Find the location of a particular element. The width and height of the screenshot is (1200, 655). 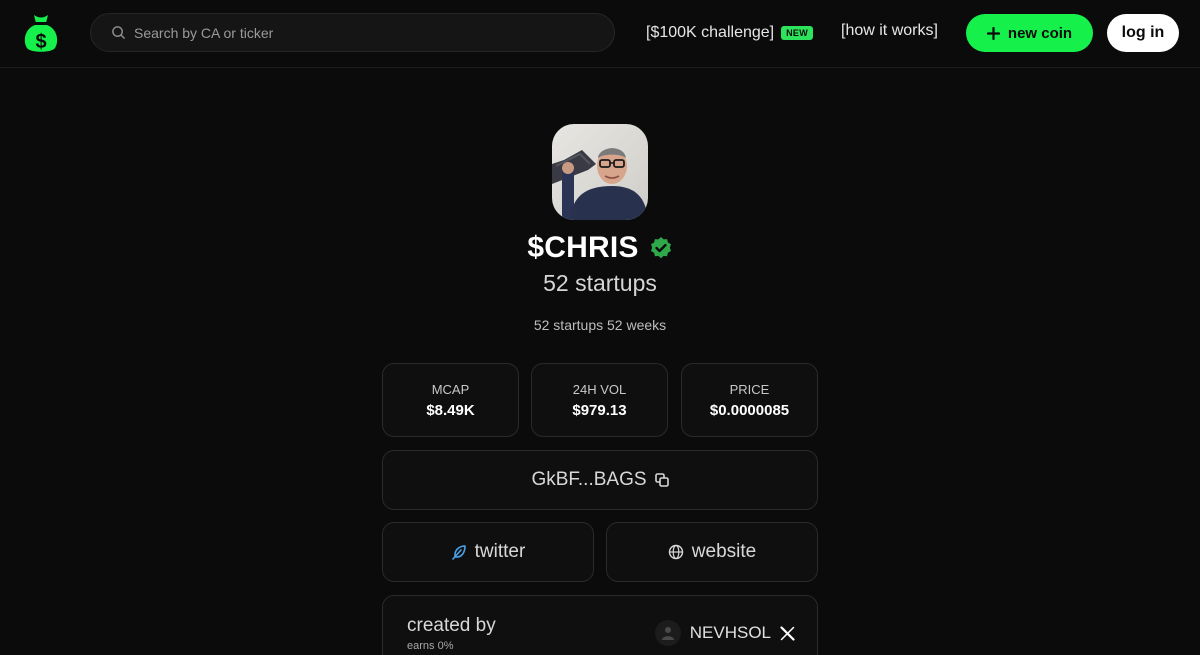

coin-avatar is located at coordinates (600, 172).